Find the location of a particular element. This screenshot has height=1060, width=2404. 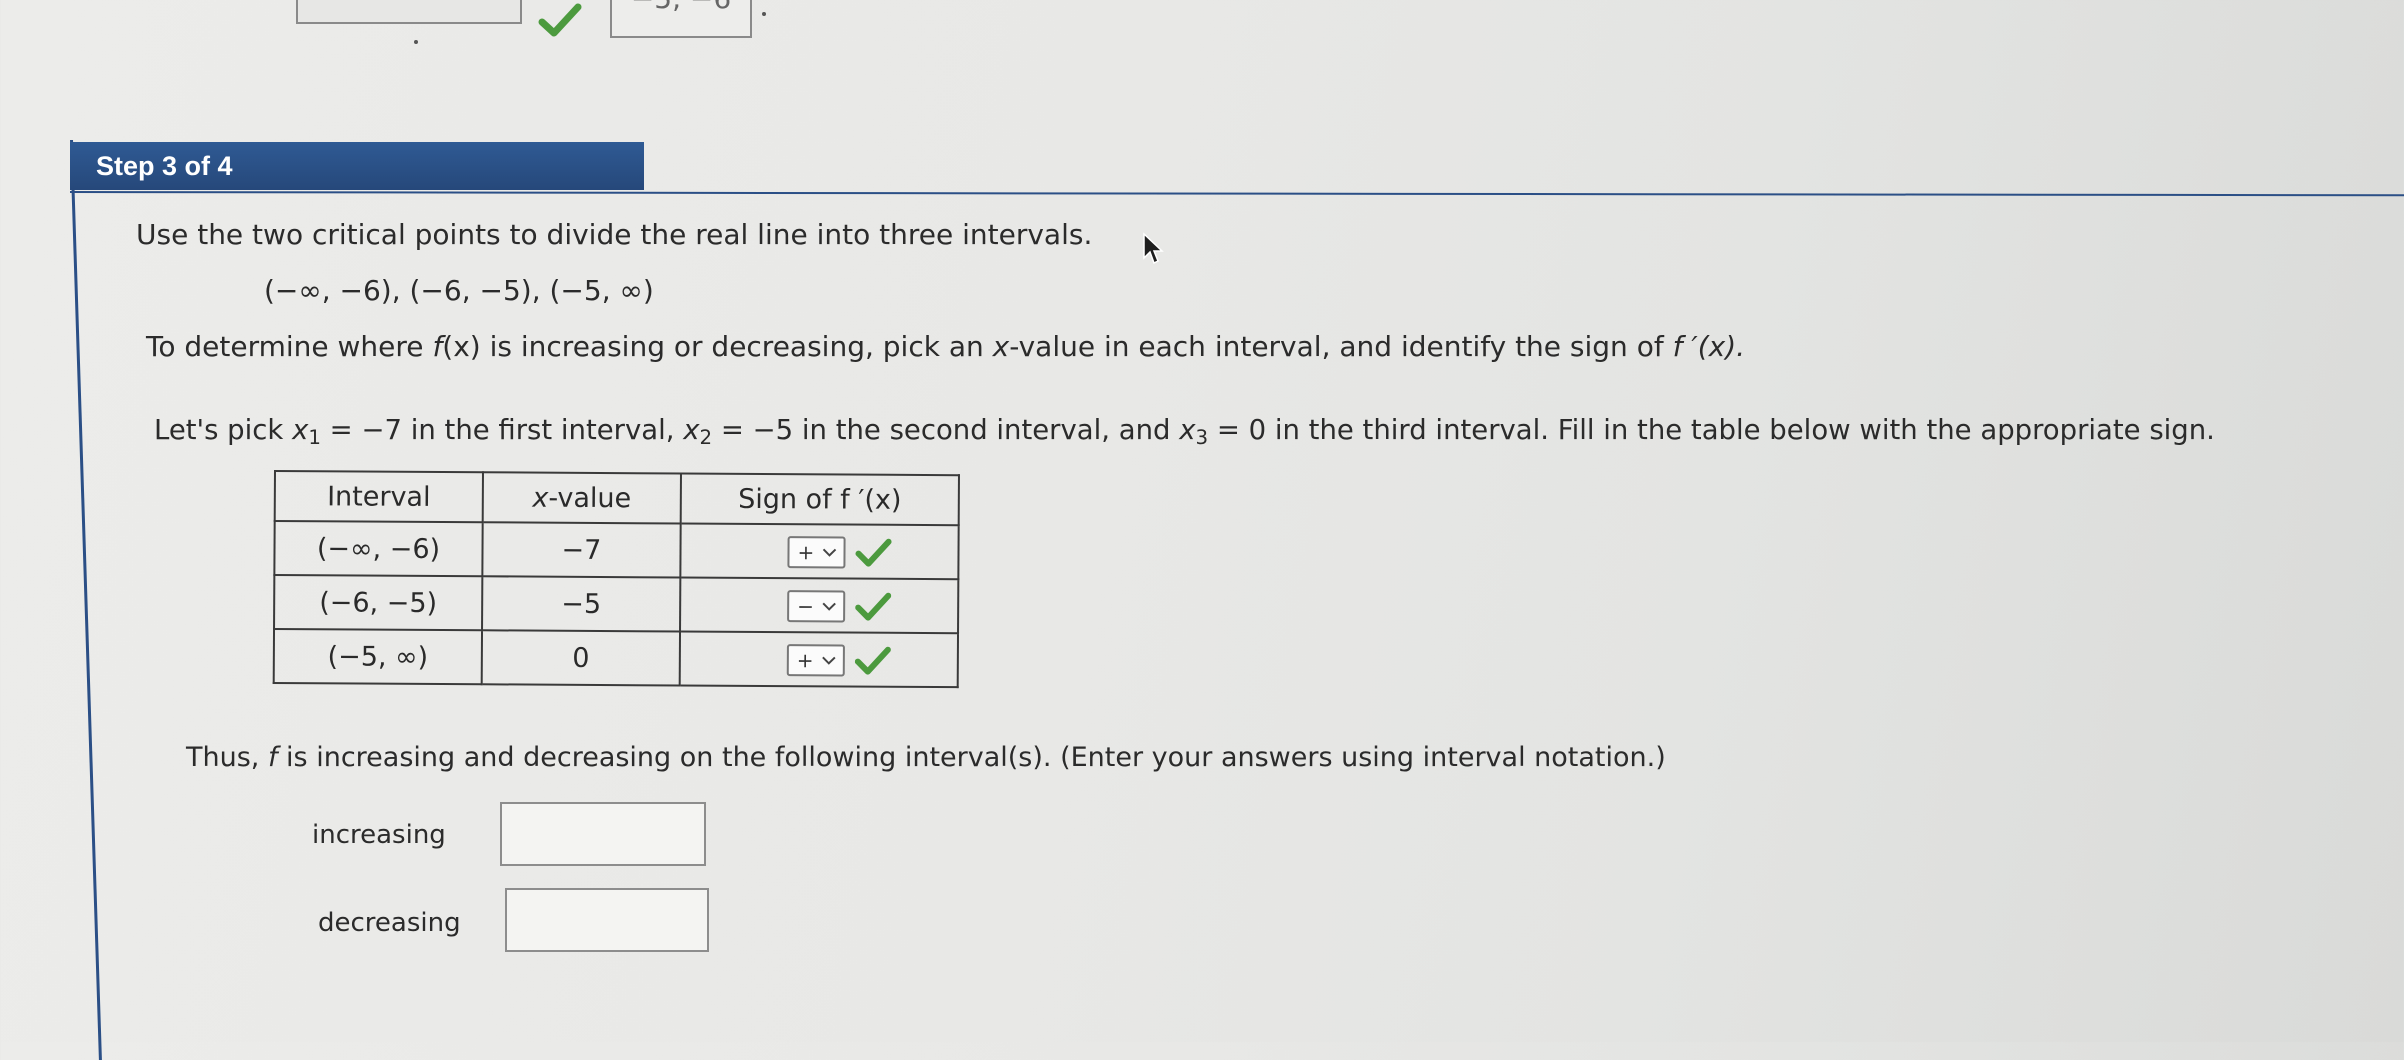

subscript: 1 is located at coordinates (314, 437).